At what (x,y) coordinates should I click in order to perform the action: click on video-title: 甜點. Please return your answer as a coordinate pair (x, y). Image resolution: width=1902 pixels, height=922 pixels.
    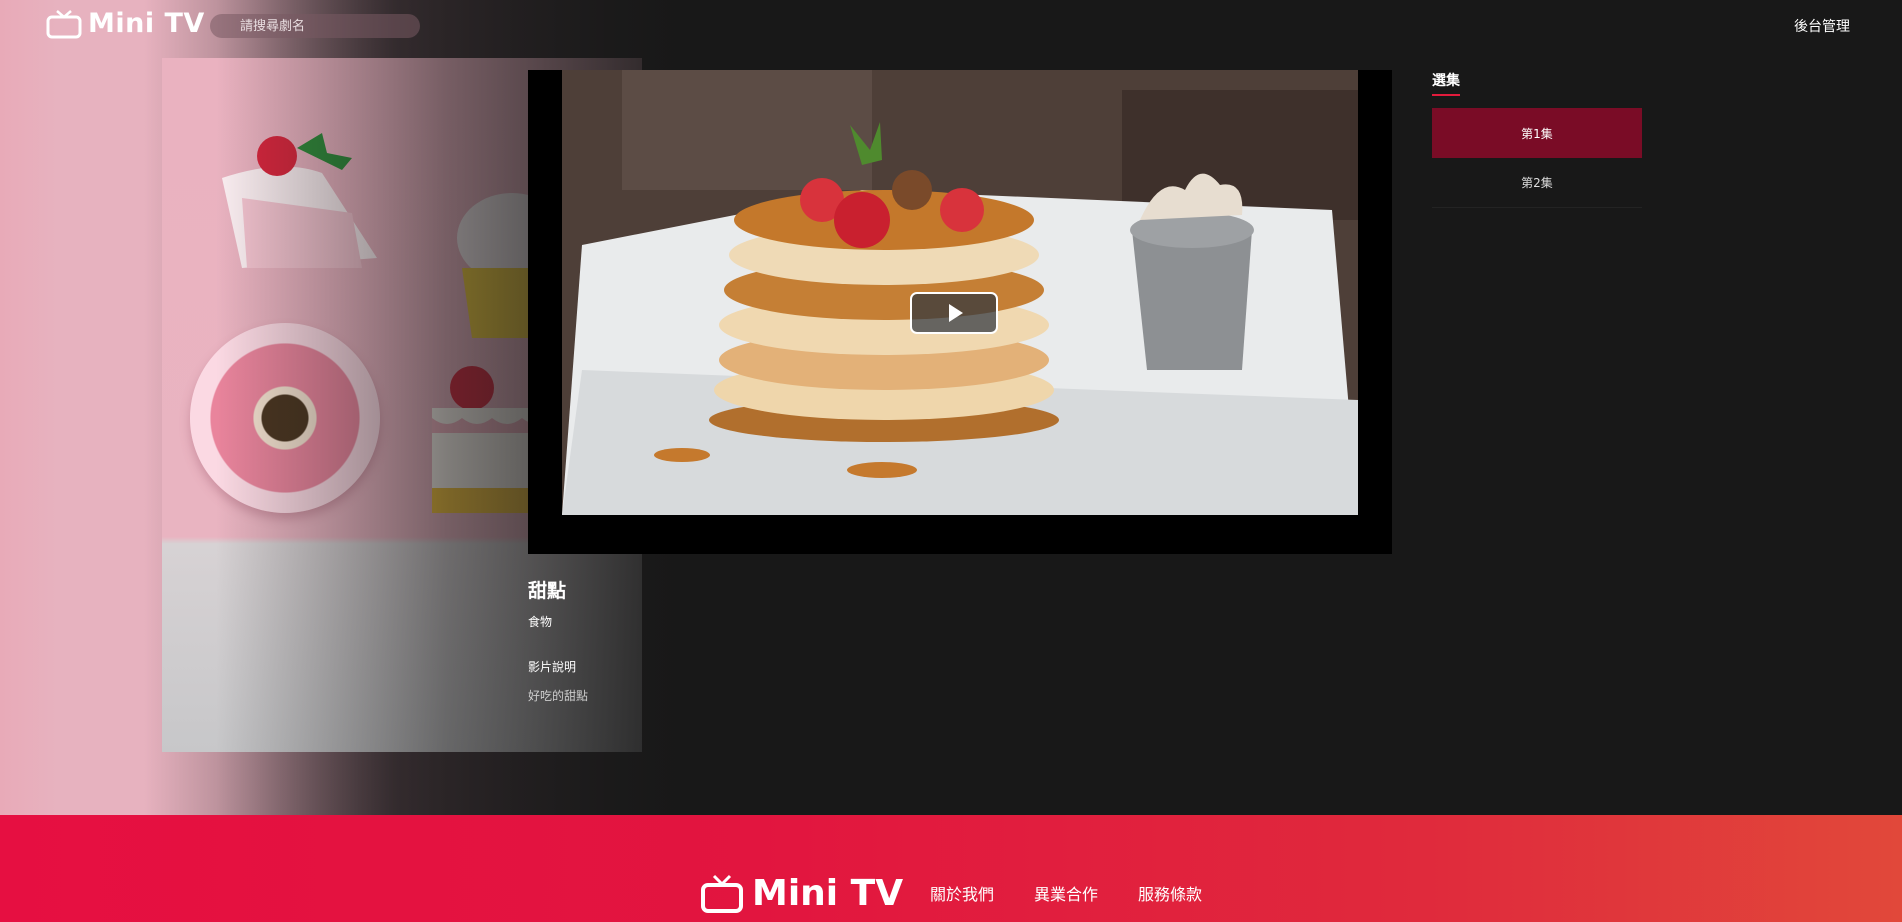
    Looking at the image, I should click on (547, 591).